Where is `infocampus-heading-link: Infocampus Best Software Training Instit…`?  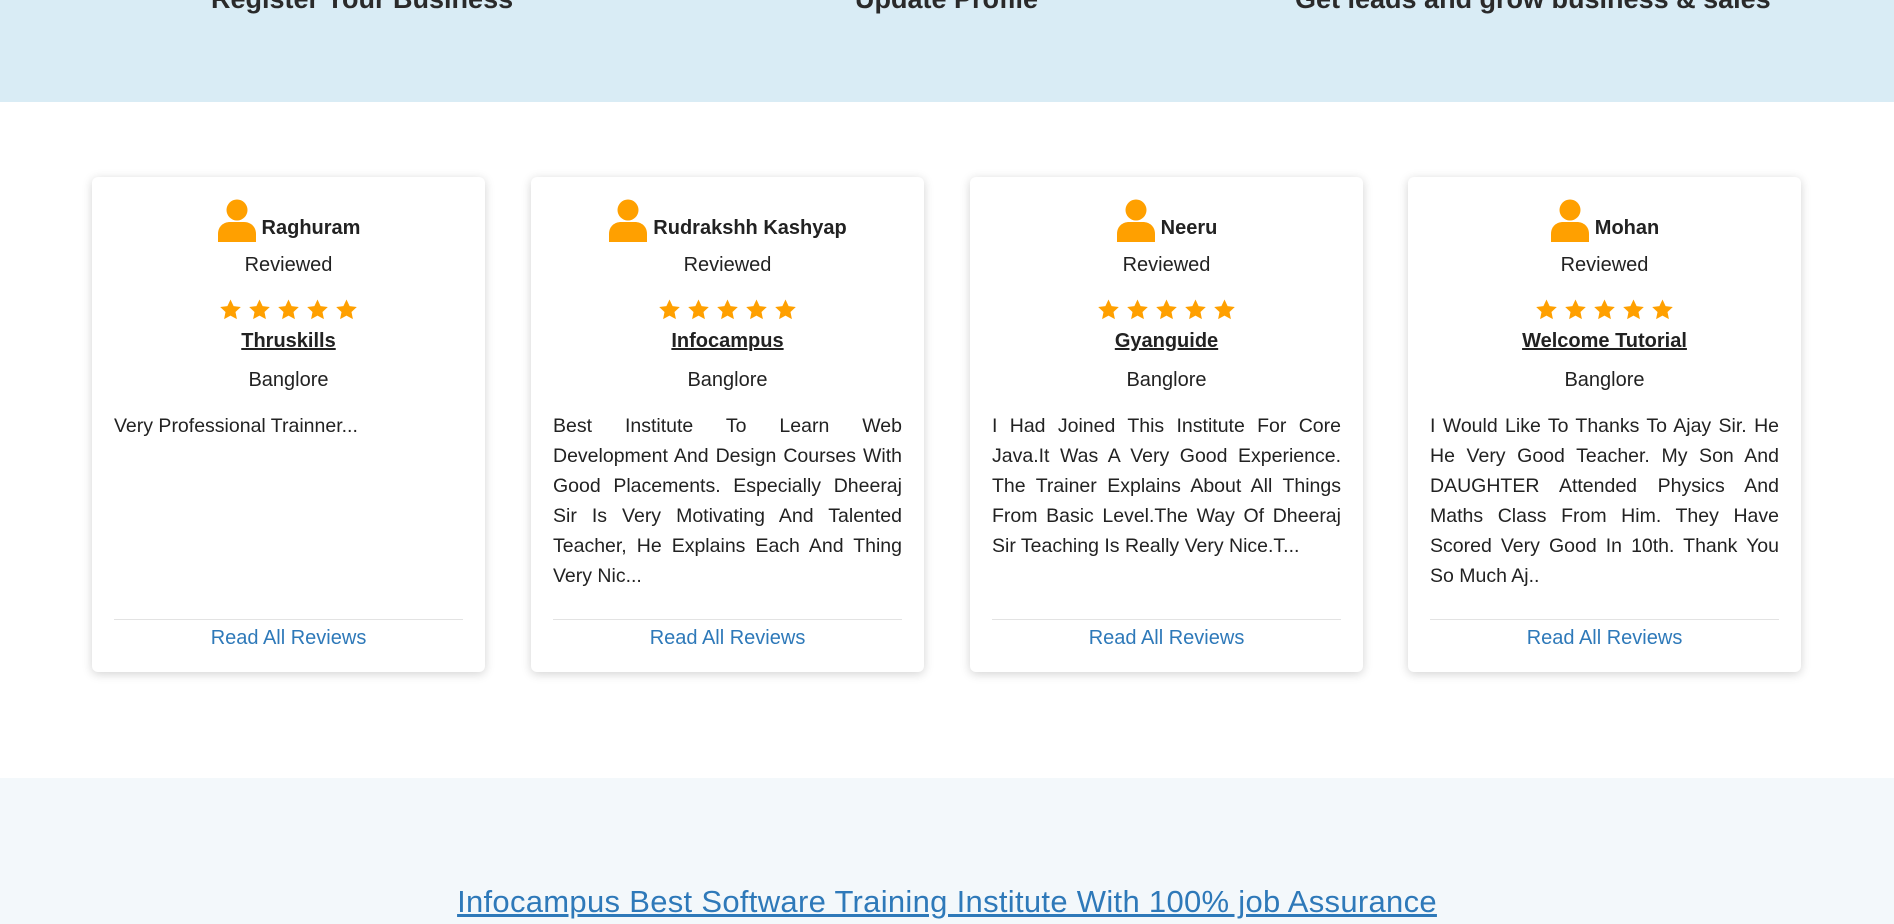
infocampus-heading-link: Infocampus Best Software Training Instit… is located at coordinates (947, 902).